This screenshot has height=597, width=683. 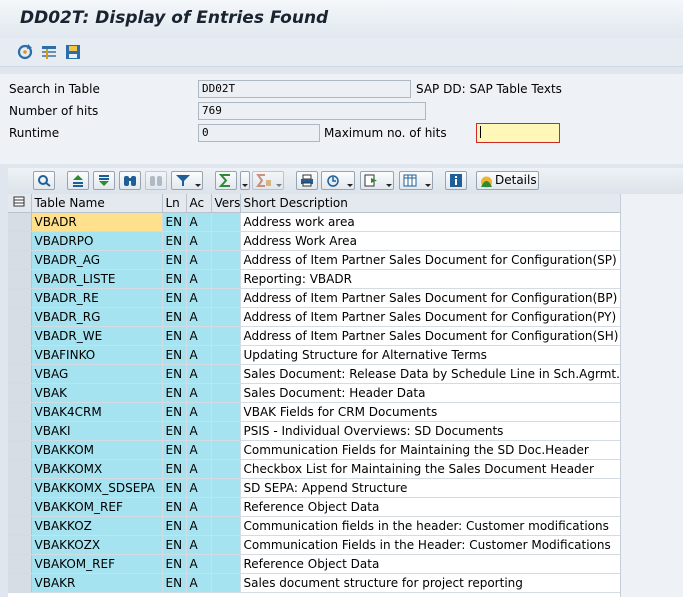 I want to click on table-name-cell: VBAK4CRM, so click(x=97, y=412).